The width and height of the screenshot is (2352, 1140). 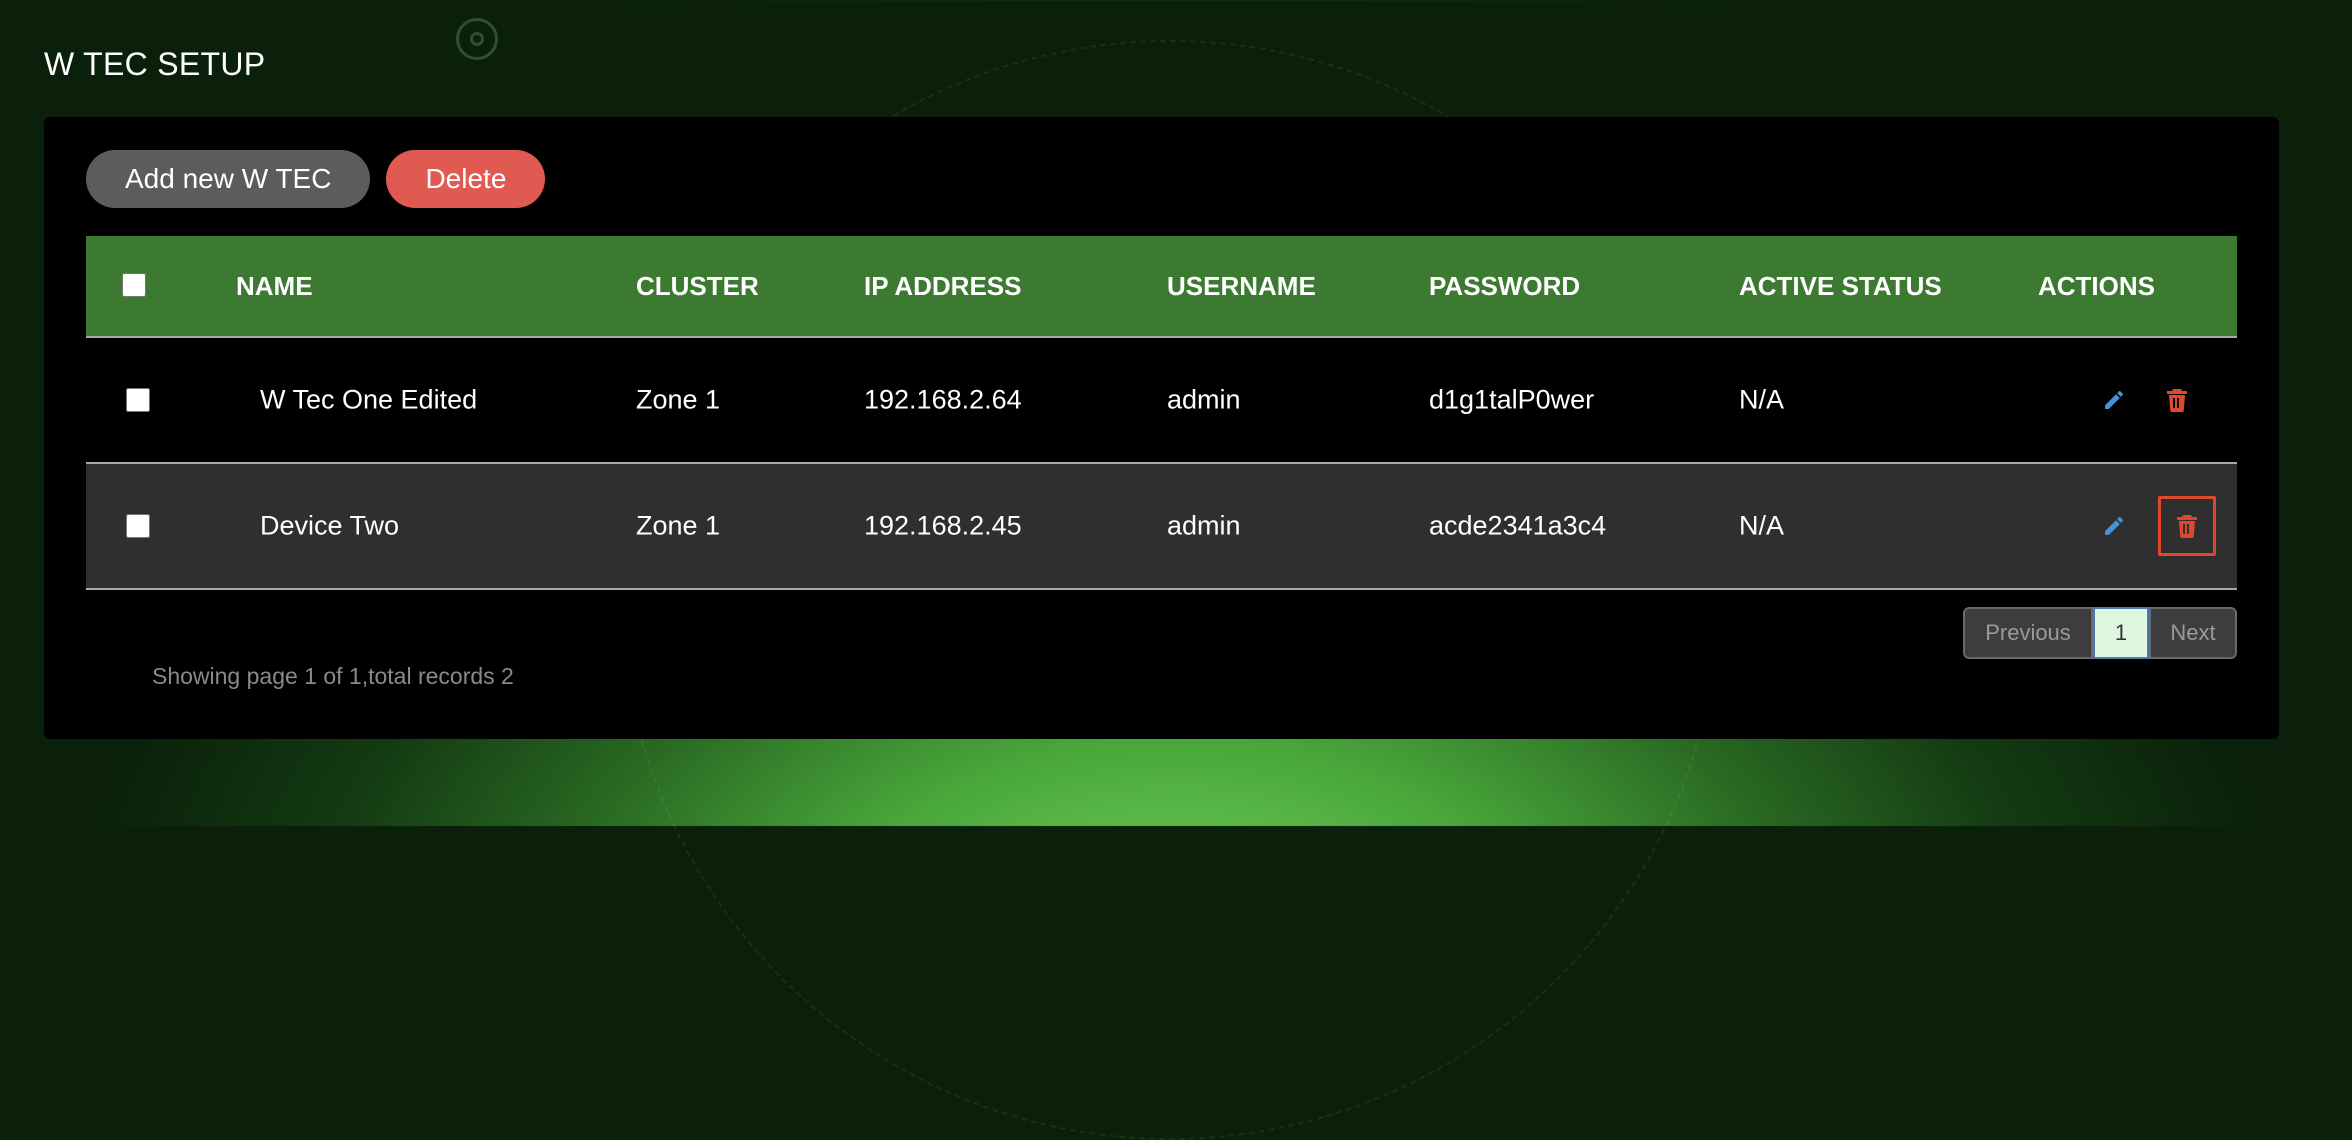 What do you see at coordinates (943, 399) in the screenshot?
I see `cell-ip-address: 192.168.2.64` at bounding box center [943, 399].